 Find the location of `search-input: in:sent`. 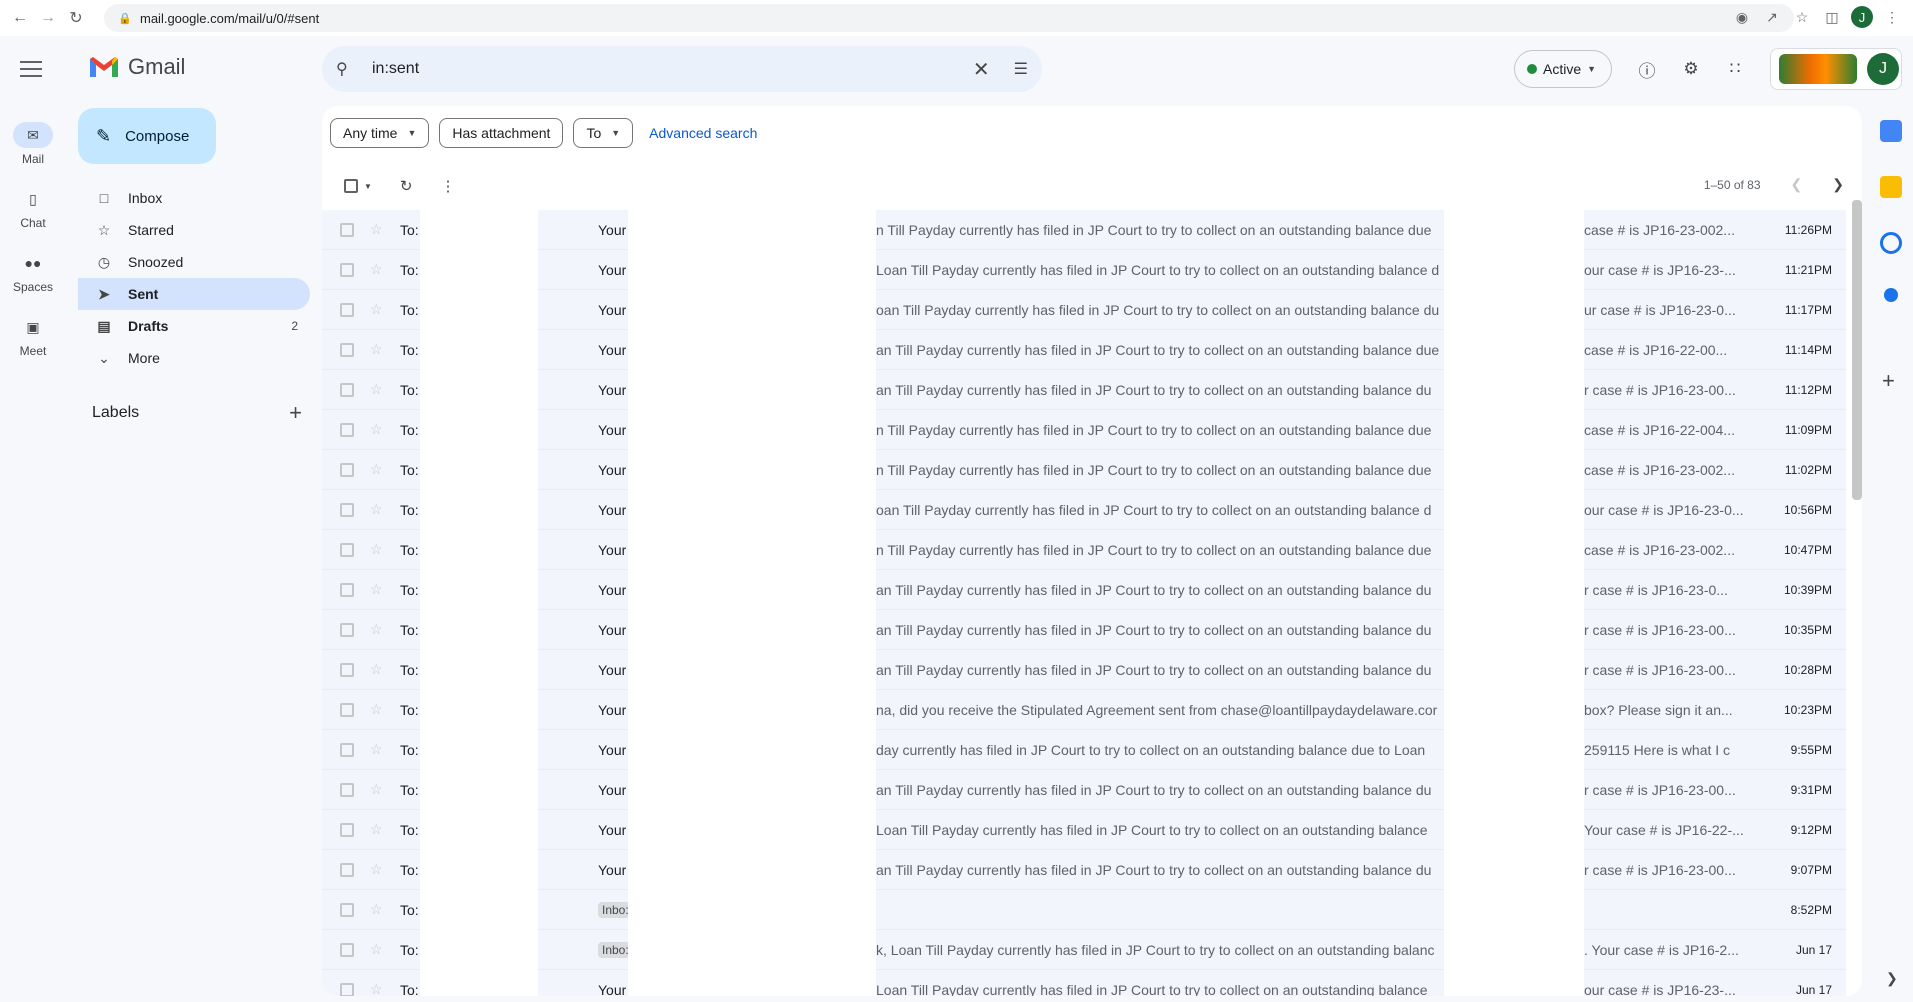

search-input: in:sent is located at coordinates (672, 69).